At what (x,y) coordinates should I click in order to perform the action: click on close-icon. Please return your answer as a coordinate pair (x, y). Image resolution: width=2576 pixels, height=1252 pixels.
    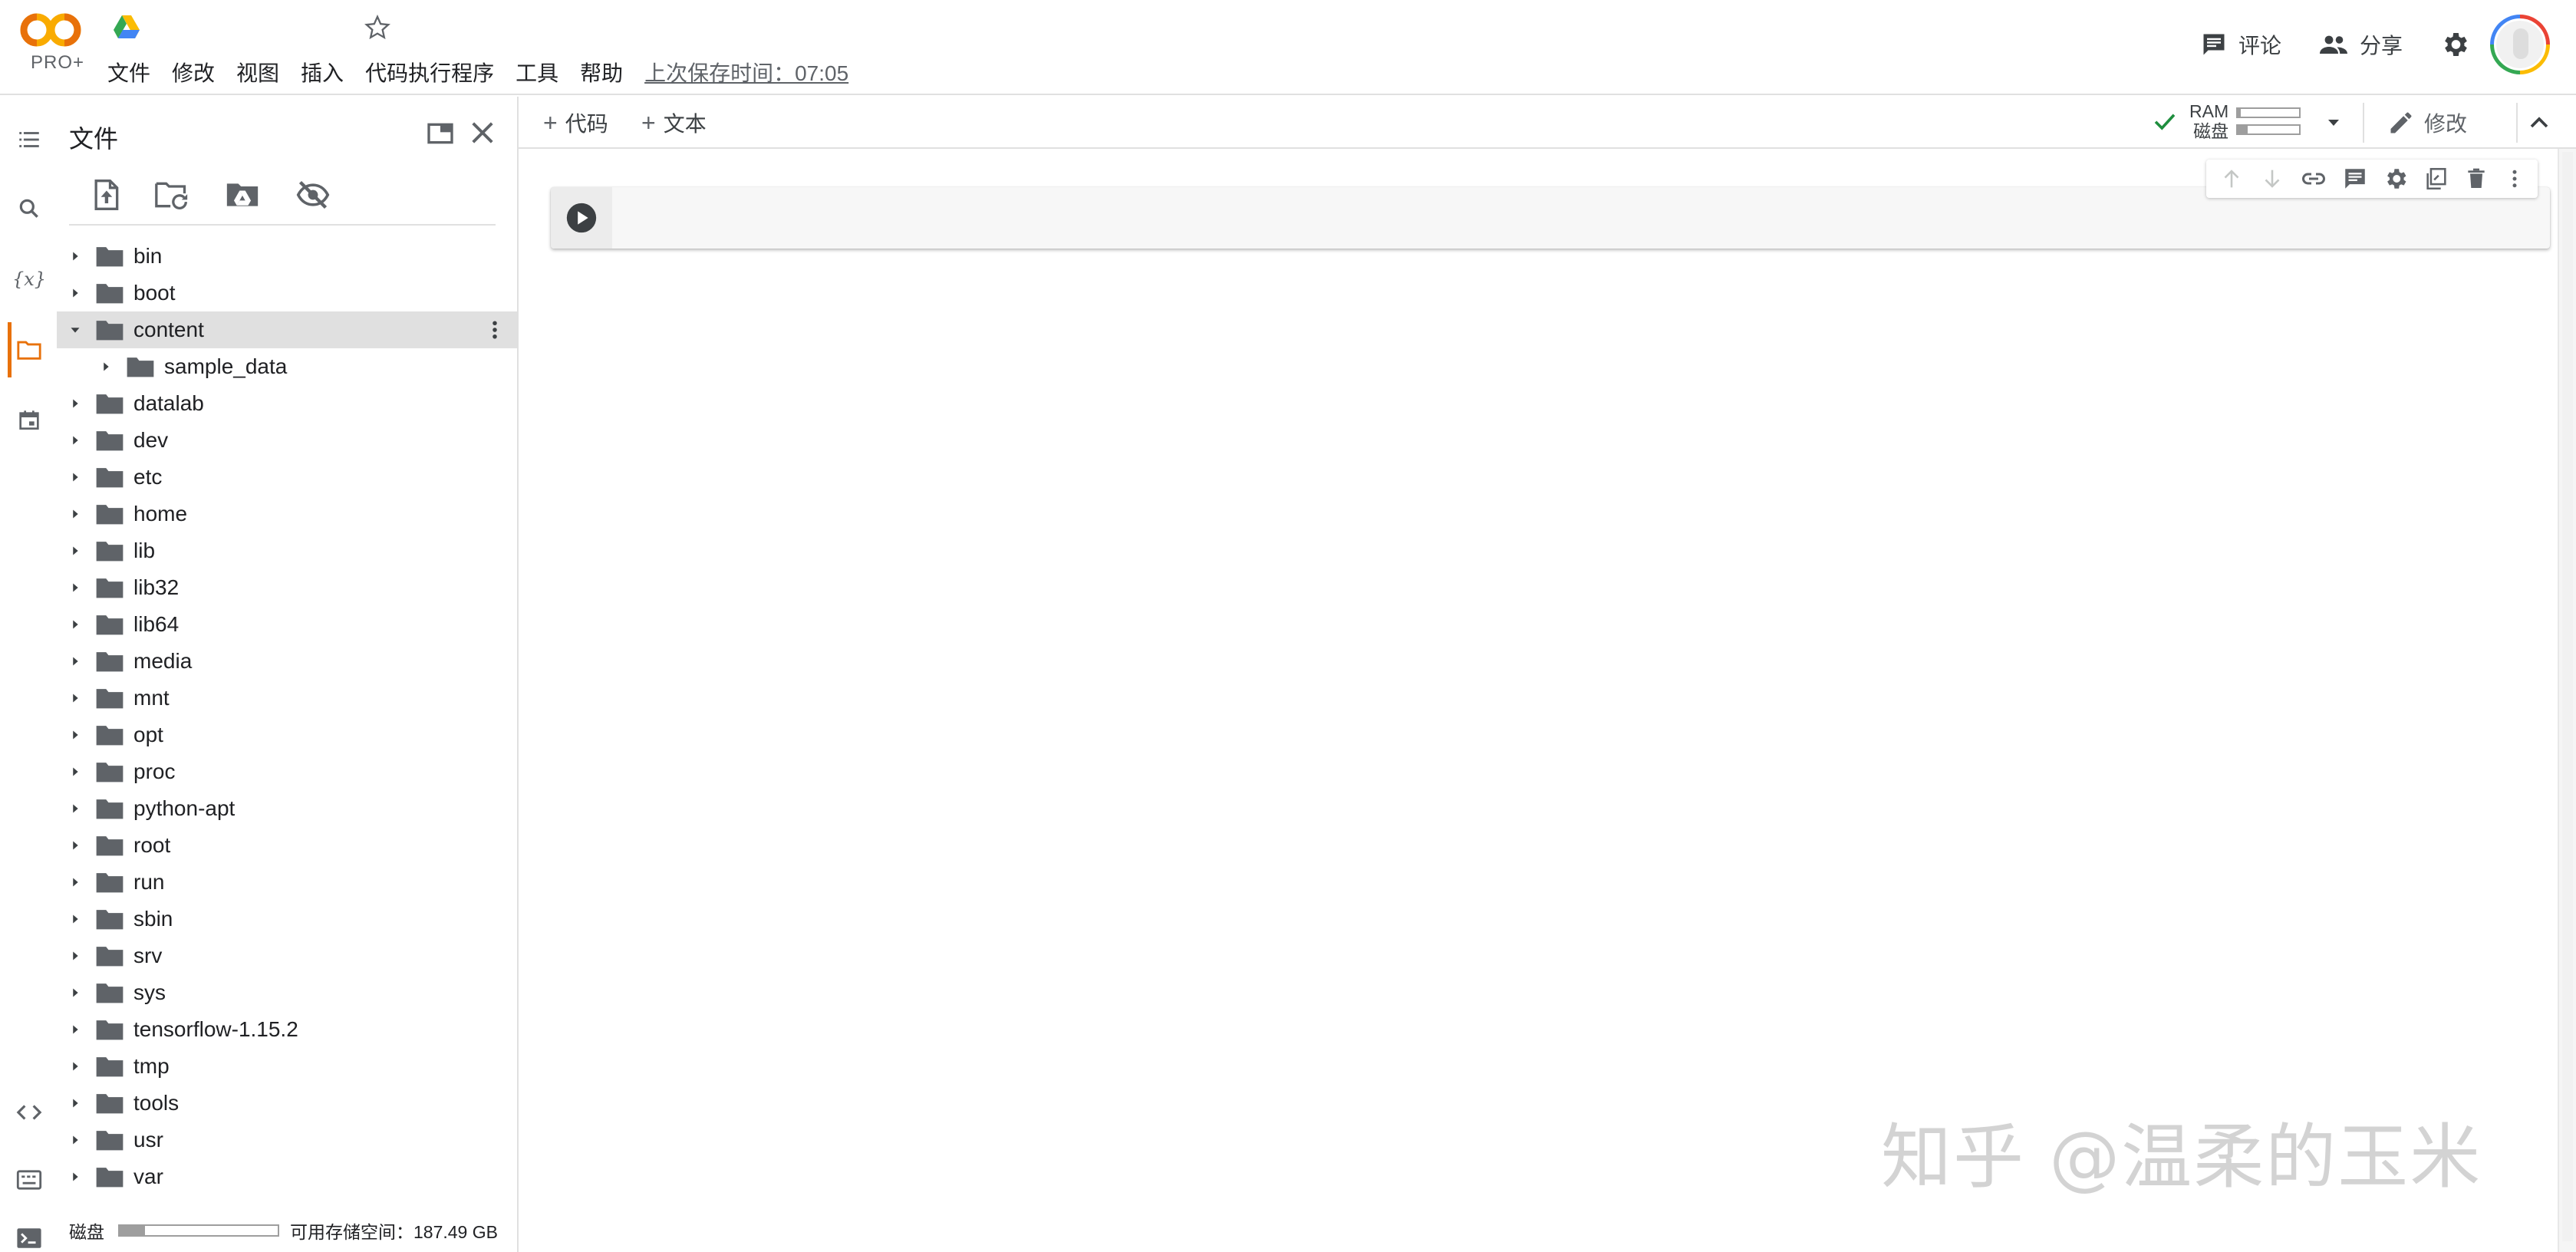
    Looking at the image, I should click on (482, 133).